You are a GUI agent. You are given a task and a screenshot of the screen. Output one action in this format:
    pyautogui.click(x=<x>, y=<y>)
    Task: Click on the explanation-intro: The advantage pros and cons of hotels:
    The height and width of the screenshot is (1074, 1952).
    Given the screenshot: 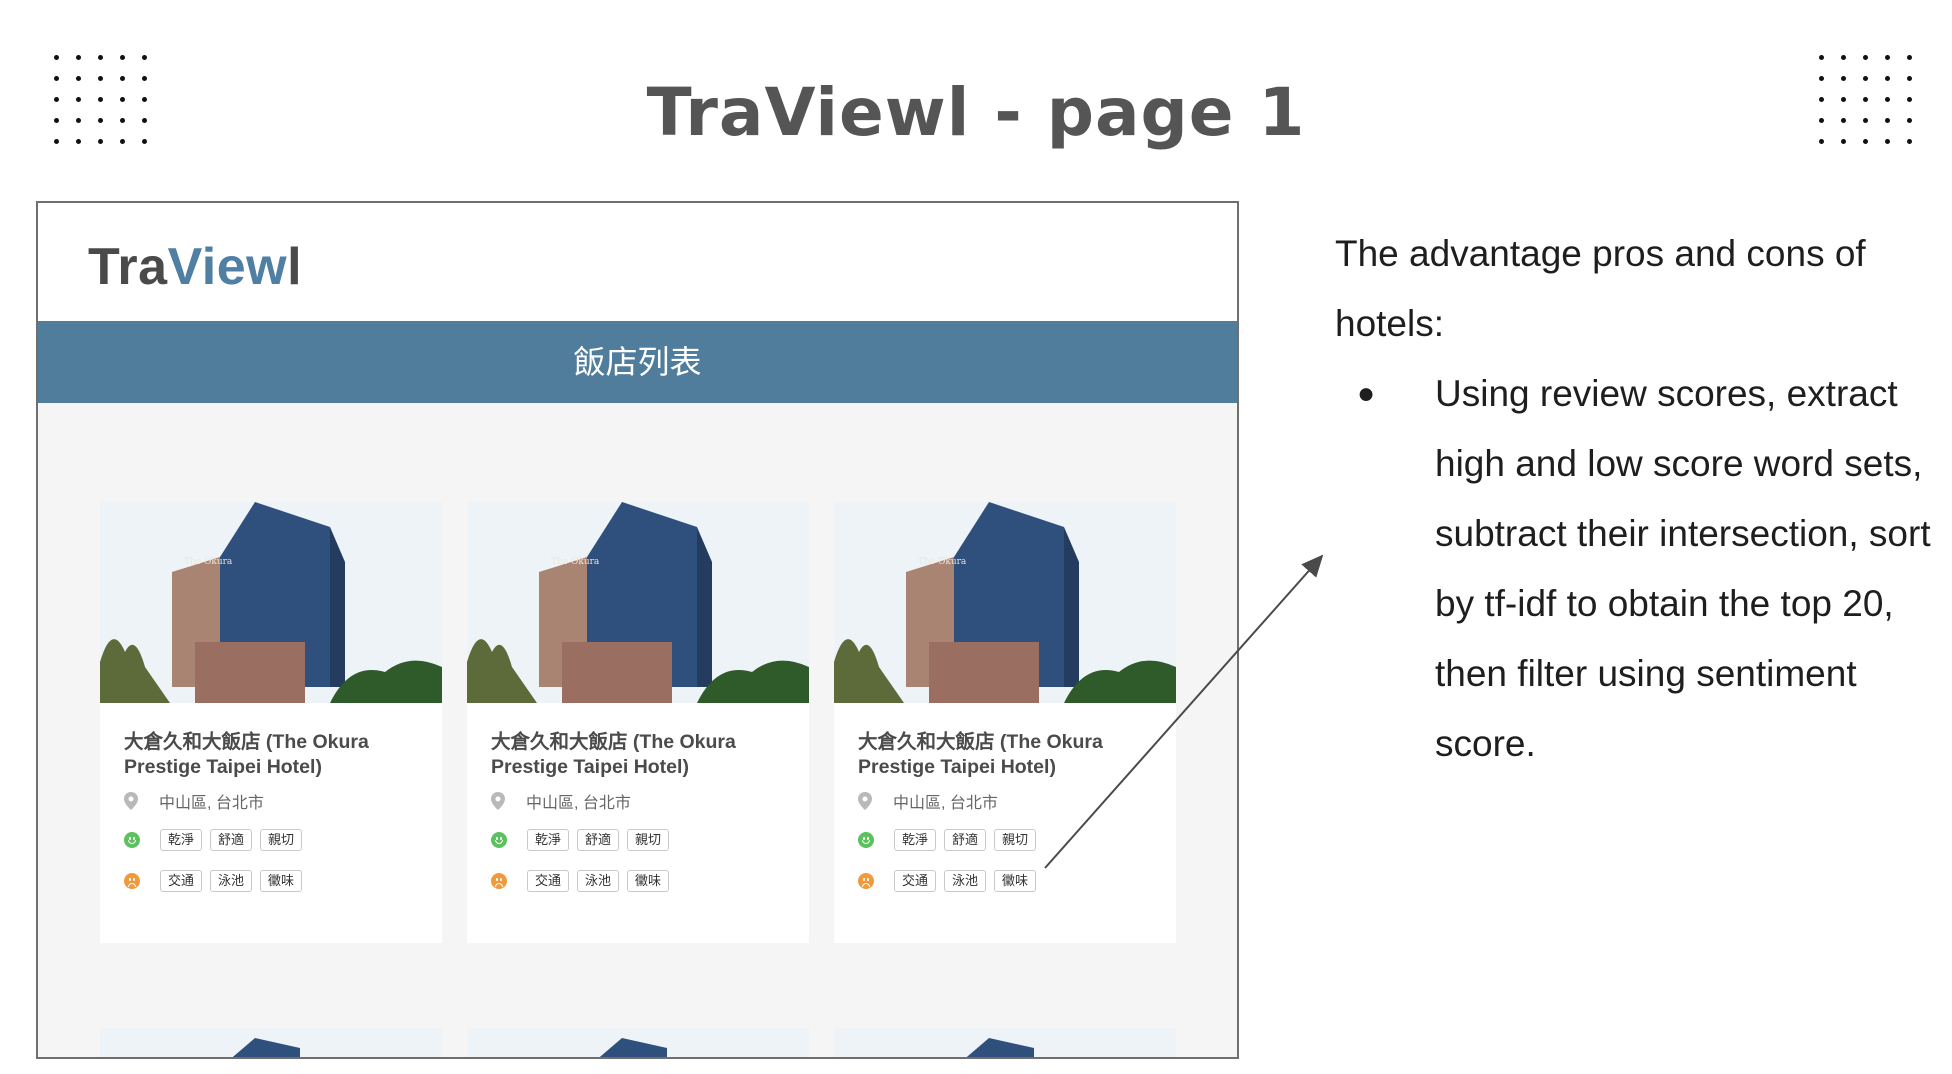 What is the action you would take?
    pyautogui.click(x=1600, y=288)
    